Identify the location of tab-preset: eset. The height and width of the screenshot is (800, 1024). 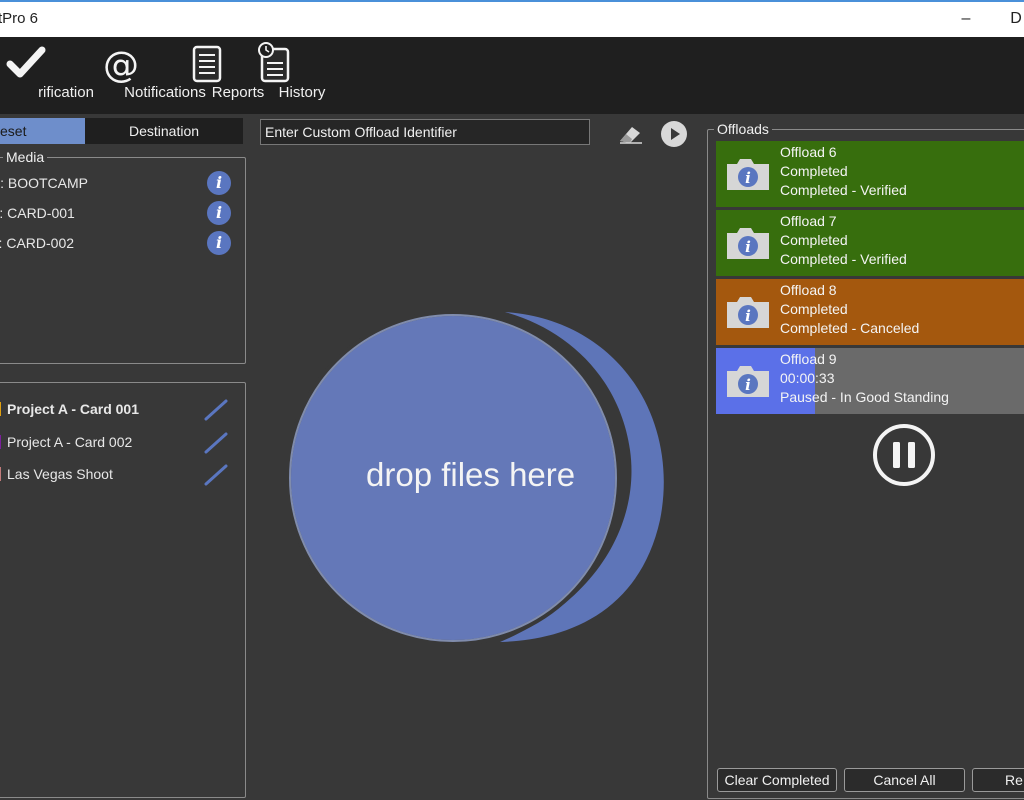
(42, 131).